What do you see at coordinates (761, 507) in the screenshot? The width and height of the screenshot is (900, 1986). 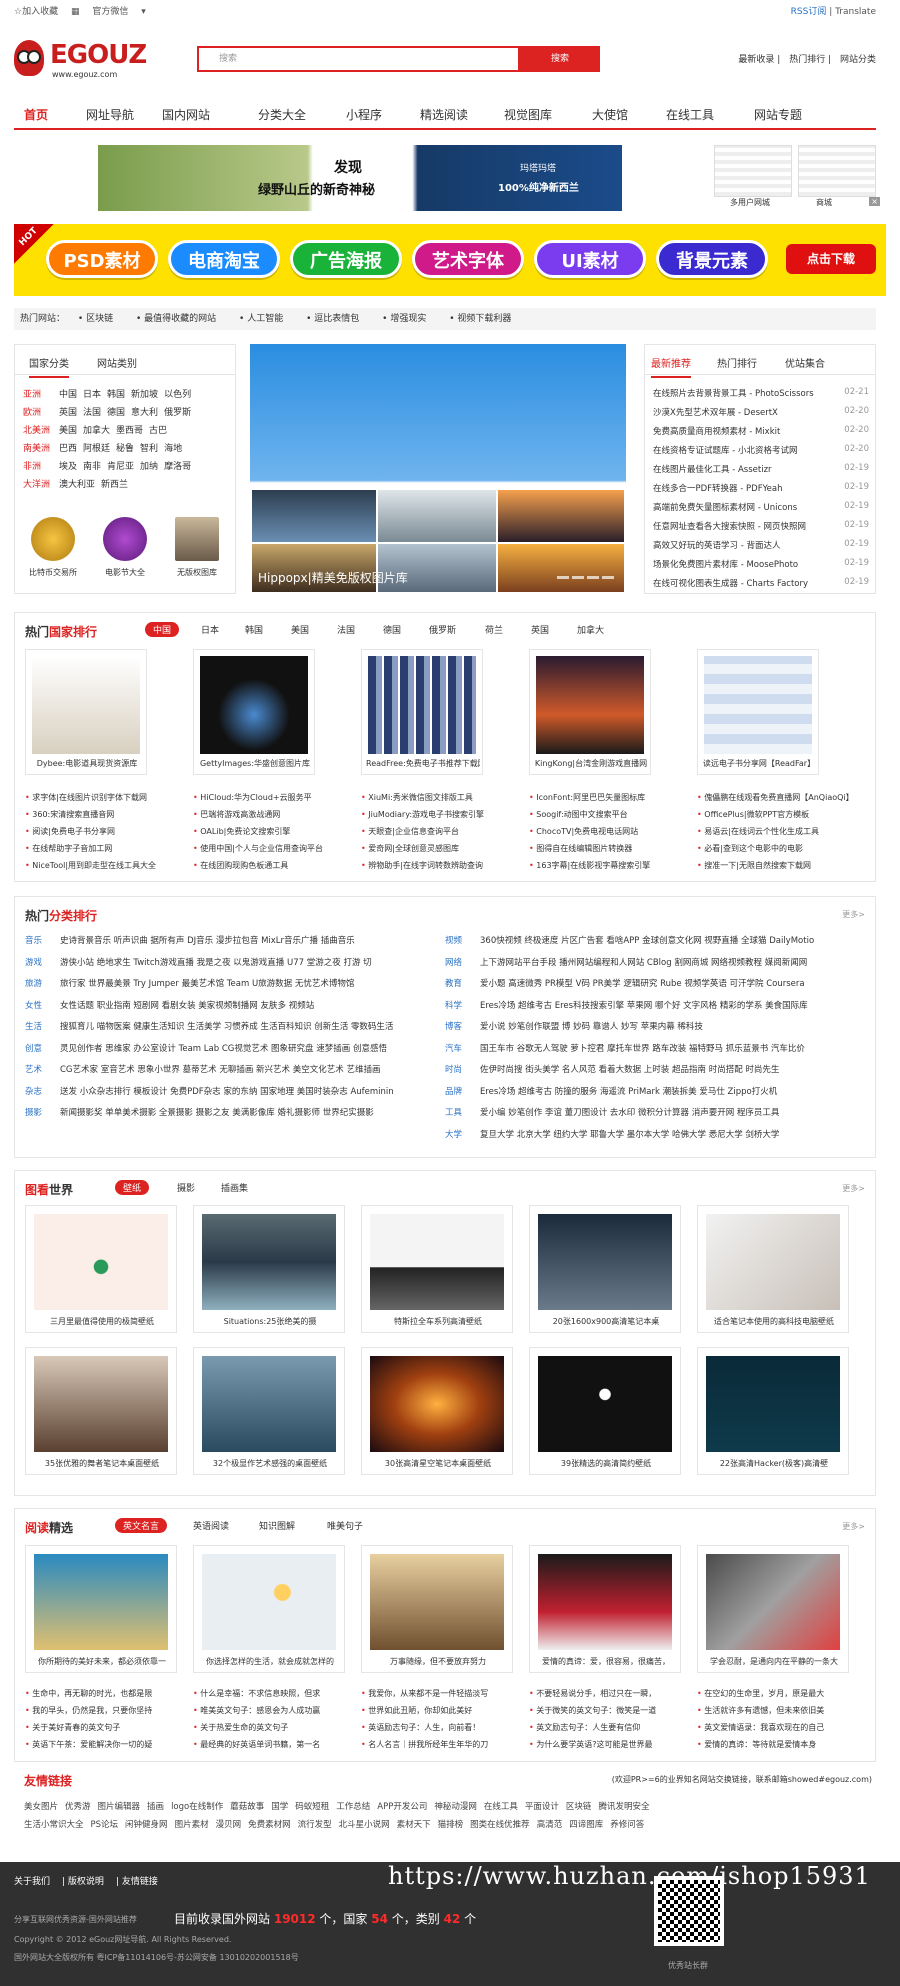 I see `news-item: 高端前免费矢量图标素材网 - Unicons 02-19` at bounding box center [761, 507].